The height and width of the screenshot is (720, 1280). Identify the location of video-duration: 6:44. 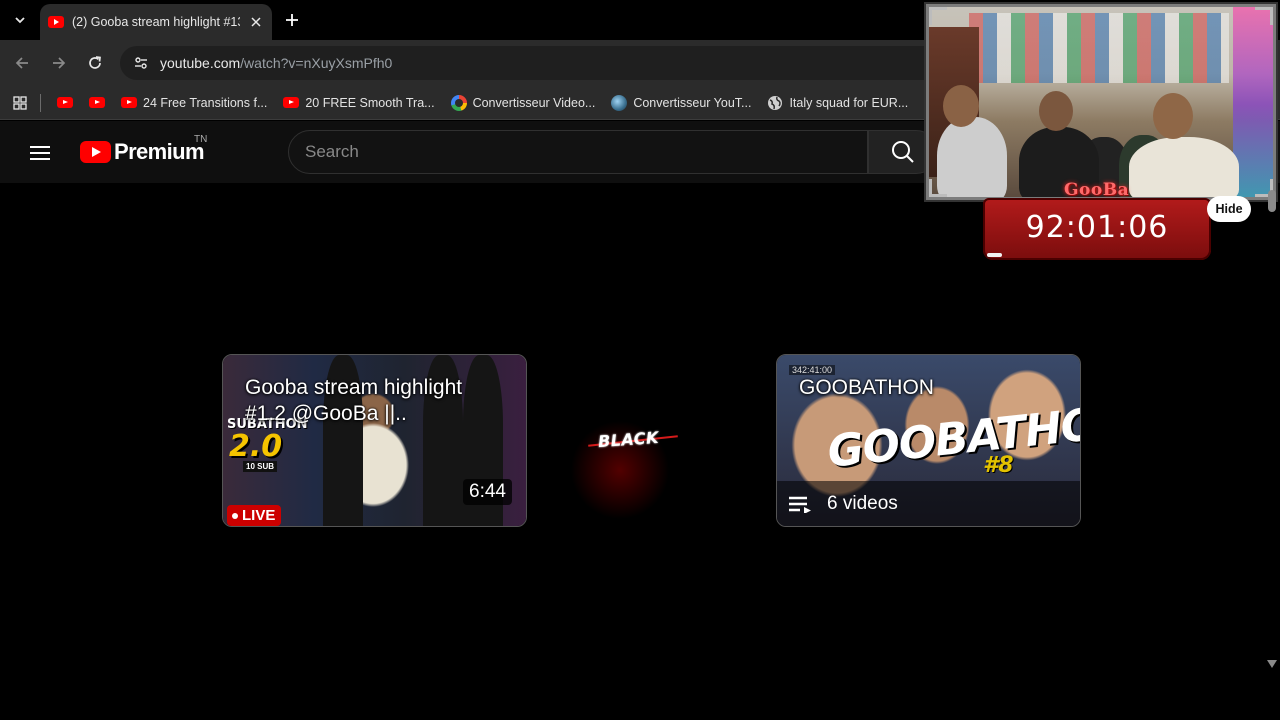
(487, 492).